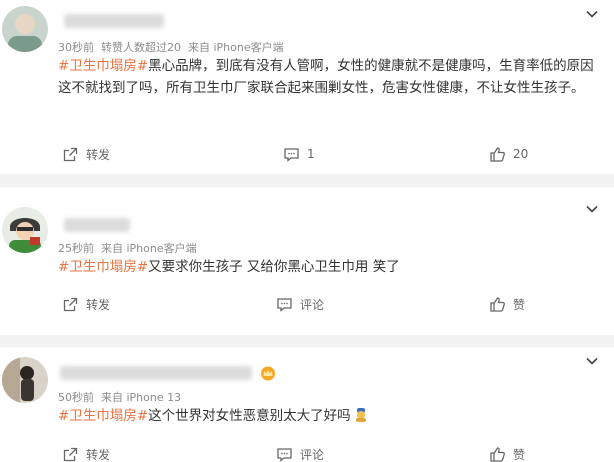 The height and width of the screenshot is (462, 614). I want to click on comment-text: #卫生巾塌房#又要求你生孩子 又给你黑心卫生巾用 笑了, so click(328, 267).